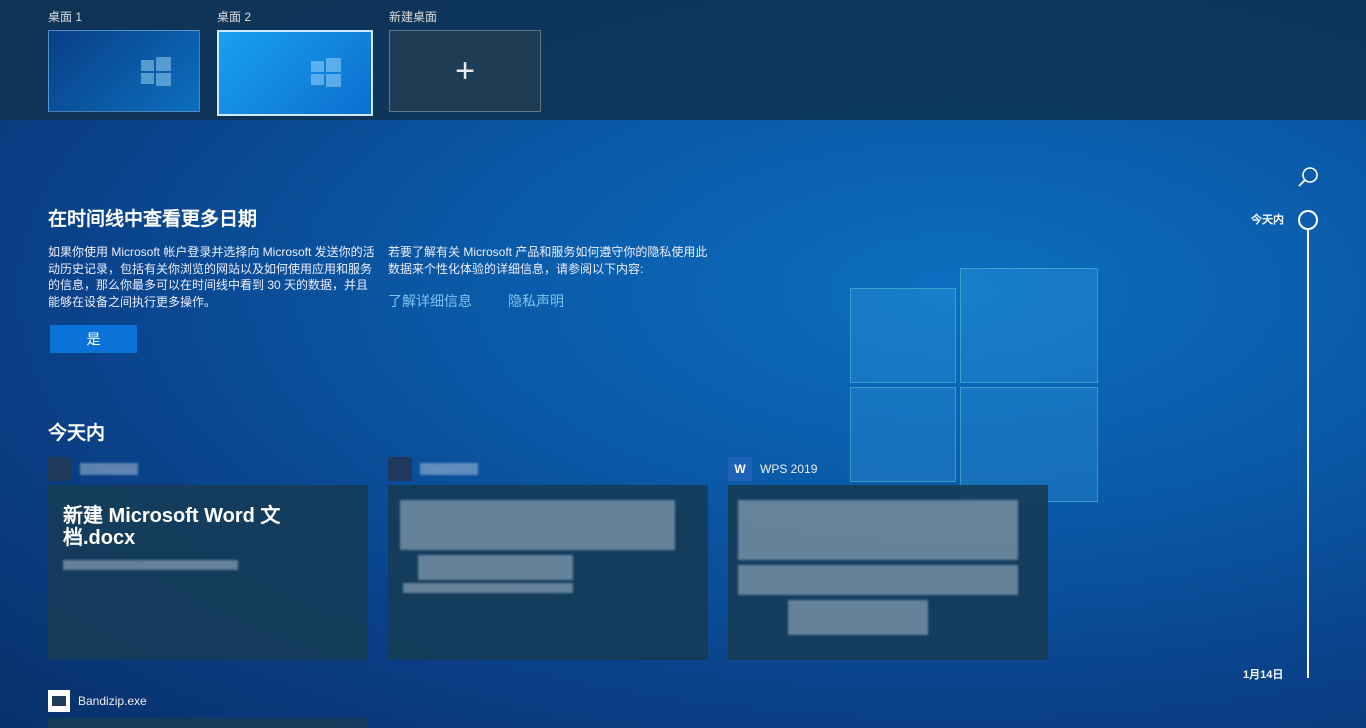  What do you see at coordinates (536, 301) in the screenshot?
I see `privacy-statement-link: 隐私声明` at bounding box center [536, 301].